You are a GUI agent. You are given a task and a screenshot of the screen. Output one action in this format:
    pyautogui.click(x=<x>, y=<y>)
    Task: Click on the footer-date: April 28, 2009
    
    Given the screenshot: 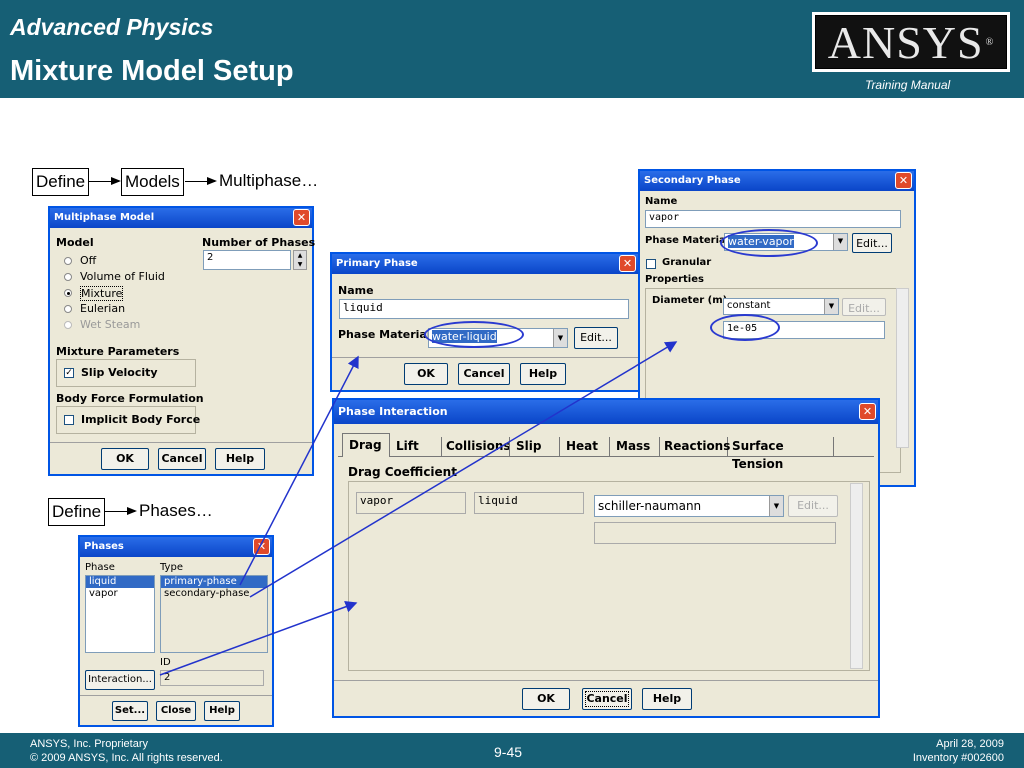 What is the action you would take?
    pyautogui.click(x=970, y=744)
    